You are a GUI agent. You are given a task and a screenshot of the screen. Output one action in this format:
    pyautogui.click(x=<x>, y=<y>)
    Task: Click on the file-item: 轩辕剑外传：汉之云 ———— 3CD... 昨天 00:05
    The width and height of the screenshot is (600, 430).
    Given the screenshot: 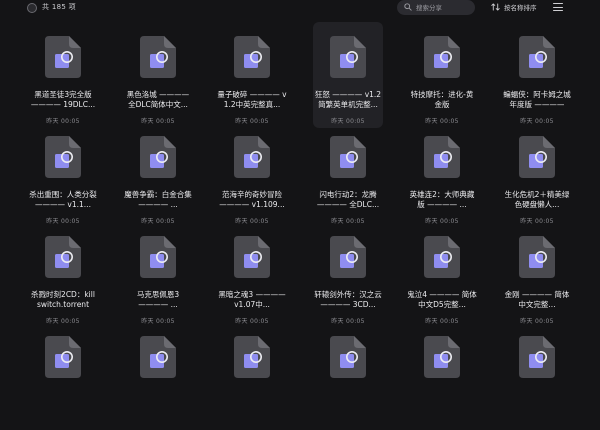 What is the action you would take?
    pyautogui.click(x=348, y=275)
    